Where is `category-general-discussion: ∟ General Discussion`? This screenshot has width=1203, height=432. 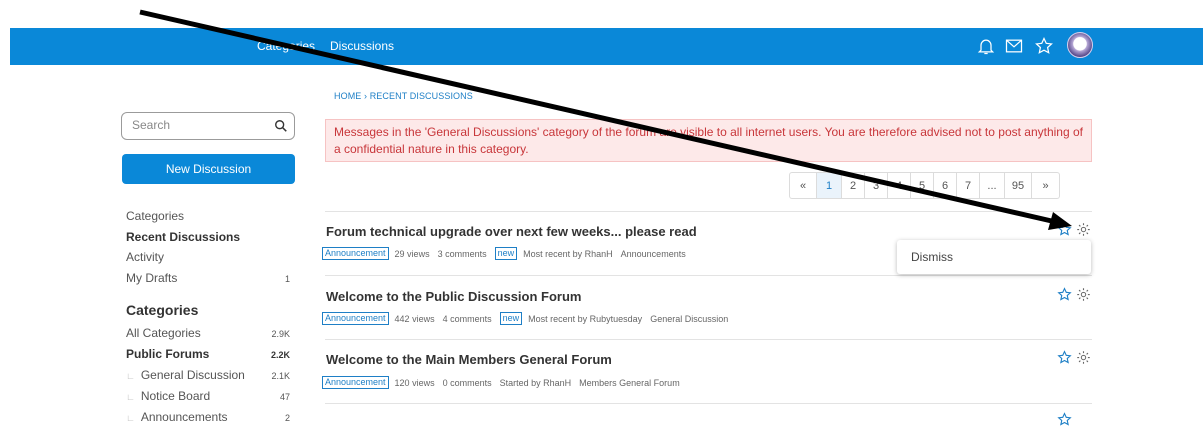
category-general-discussion: ∟ General Discussion is located at coordinates (185, 375).